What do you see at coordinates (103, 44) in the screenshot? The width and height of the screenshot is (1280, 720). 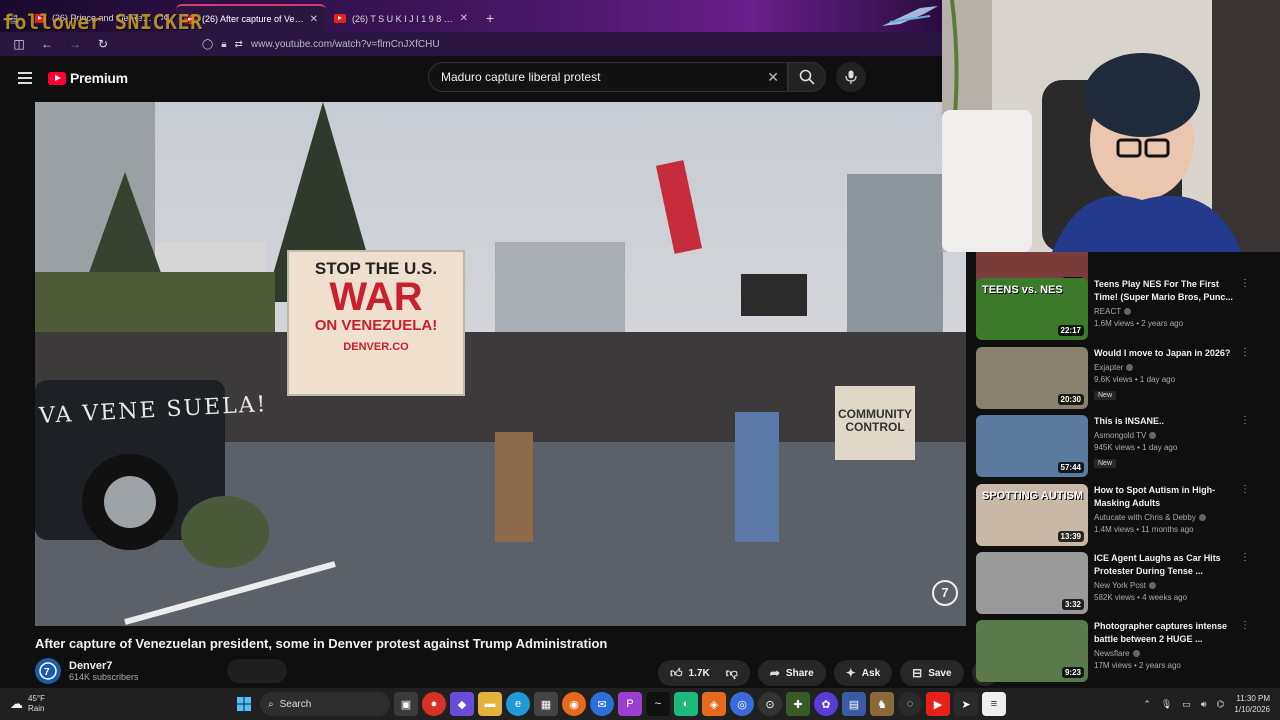 I see `reload-icon: ↻` at bounding box center [103, 44].